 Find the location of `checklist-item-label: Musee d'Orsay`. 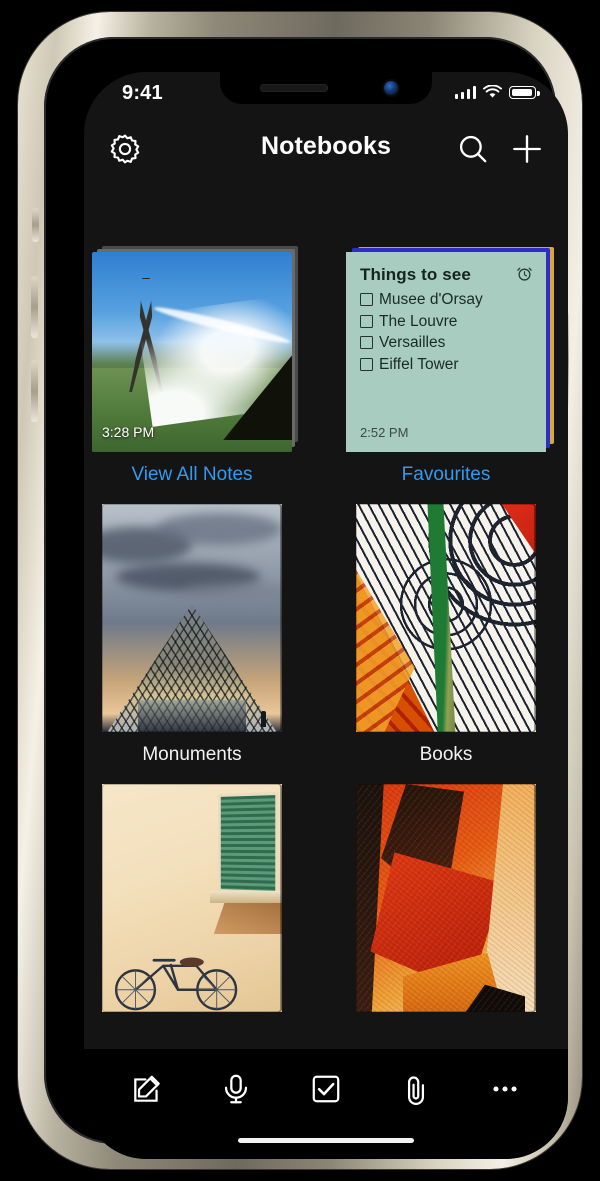

checklist-item-label: Musee d'Orsay is located at coordinates (431, 299).